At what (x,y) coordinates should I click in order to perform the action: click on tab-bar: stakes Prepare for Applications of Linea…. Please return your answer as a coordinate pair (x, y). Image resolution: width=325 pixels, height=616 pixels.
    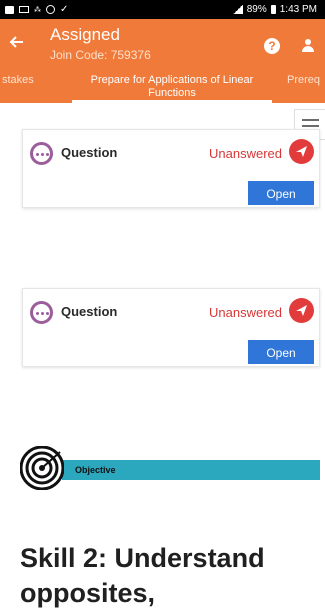
    Looking at the image, I should click on (162, 86).